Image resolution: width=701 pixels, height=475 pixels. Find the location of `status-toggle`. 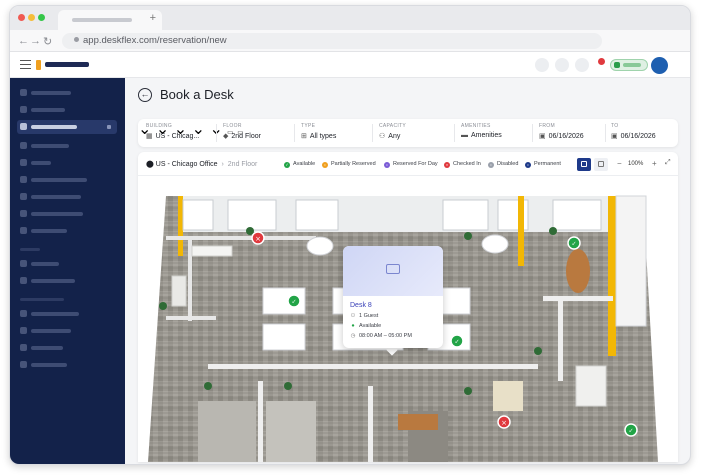

status-toggle is located at coordinates (629, 65).